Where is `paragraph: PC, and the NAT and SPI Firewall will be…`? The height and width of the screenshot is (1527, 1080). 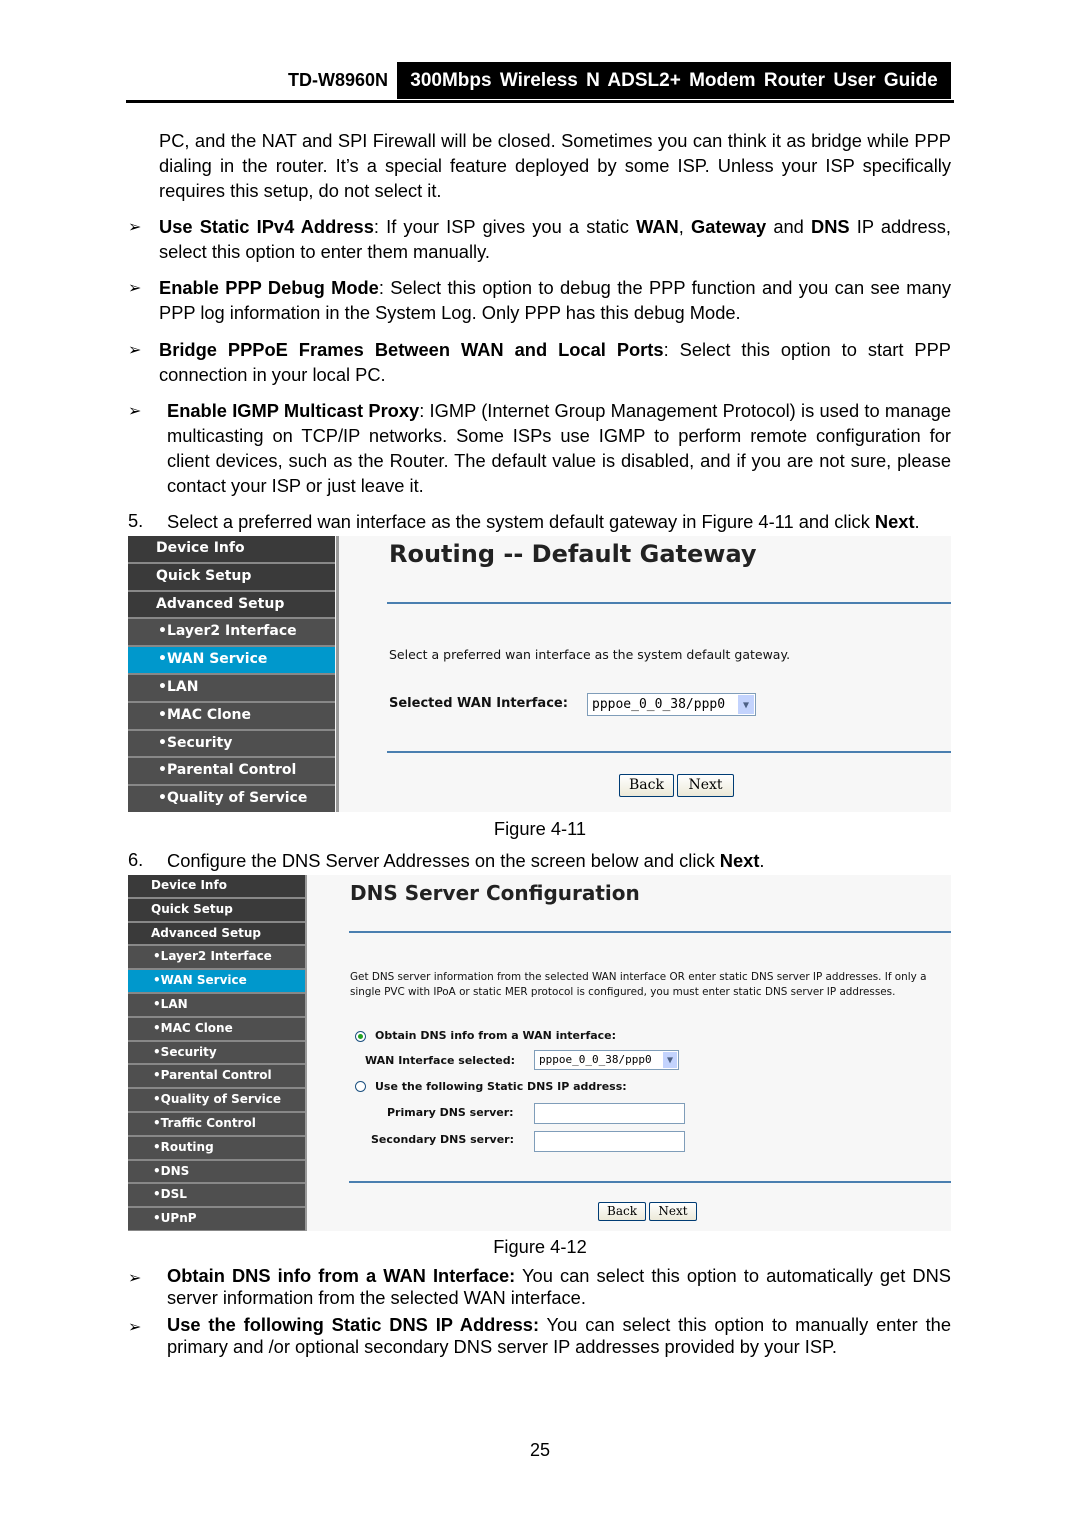
paragraph: PC, and the NAT and SPI Firewall will be… is located at coordinates (555, 165).